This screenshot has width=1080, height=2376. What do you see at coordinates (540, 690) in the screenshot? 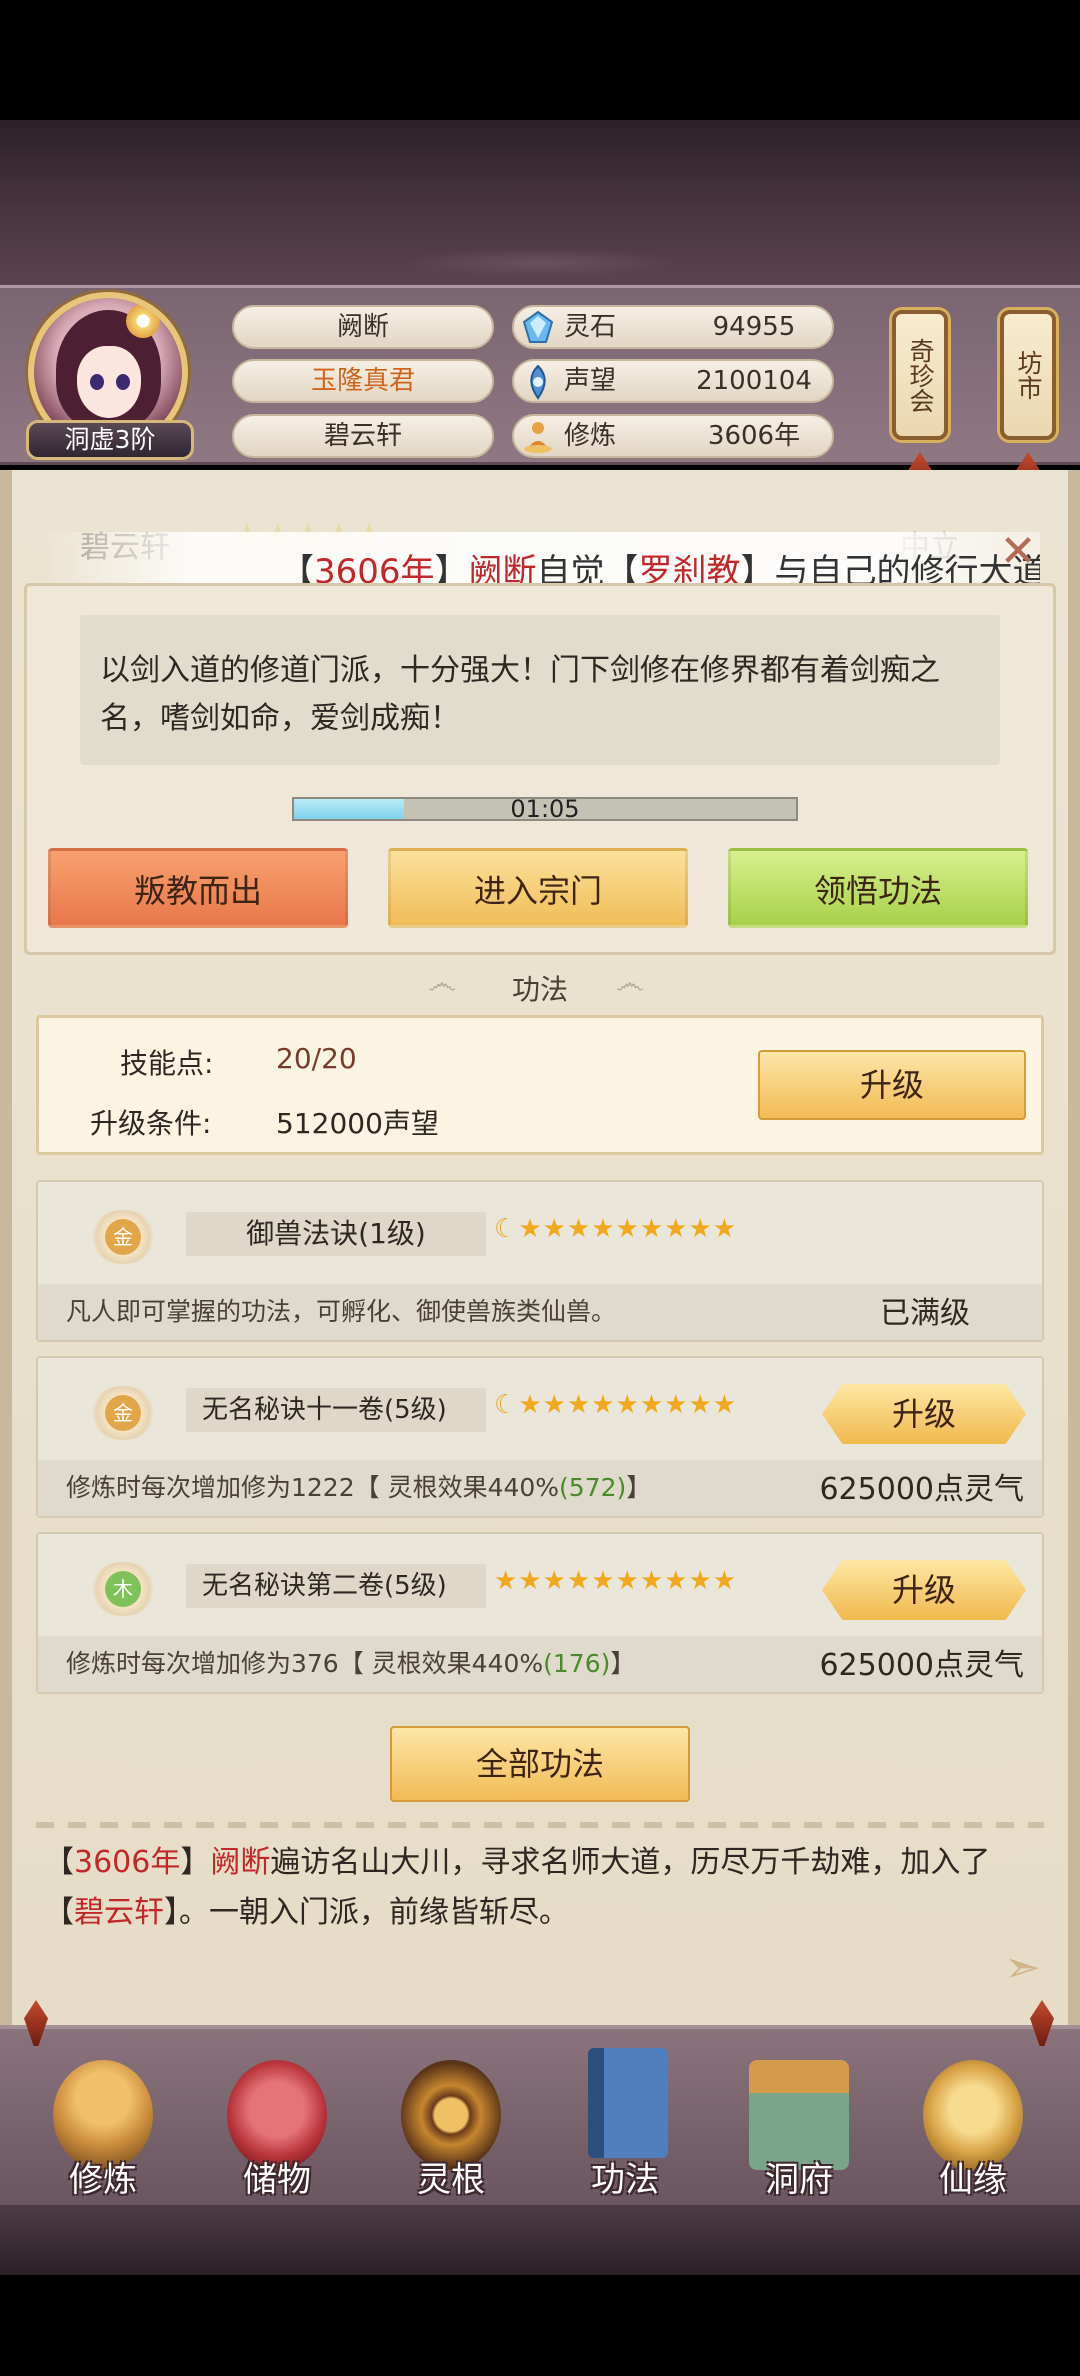
I see `sect-description: 以剑入道的修道门派，十分强大！门下剑修在修界都有着剑痴之名，嗜剑如命，爱剑成痴！` at bounding box center [540, 690].